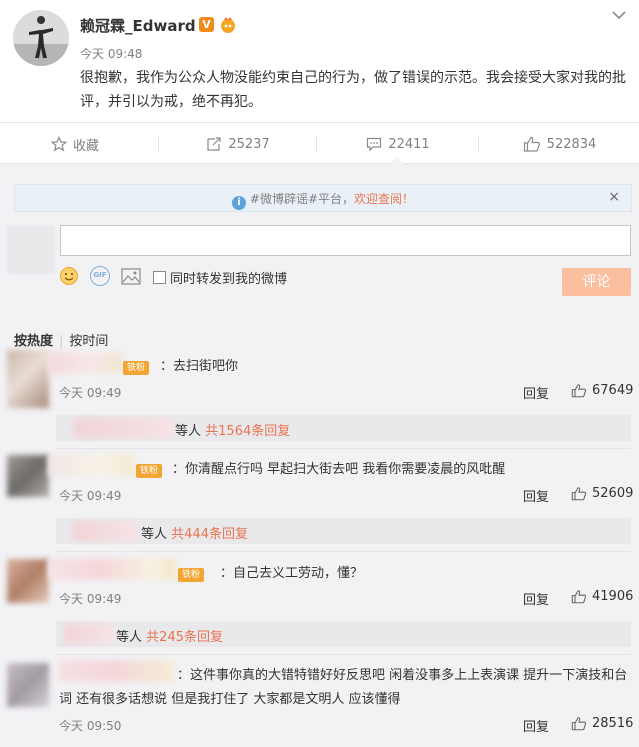 The height and width of the screenshot is (747, 639). I want to click on comment-like-count: 28516, so click(613, 723).